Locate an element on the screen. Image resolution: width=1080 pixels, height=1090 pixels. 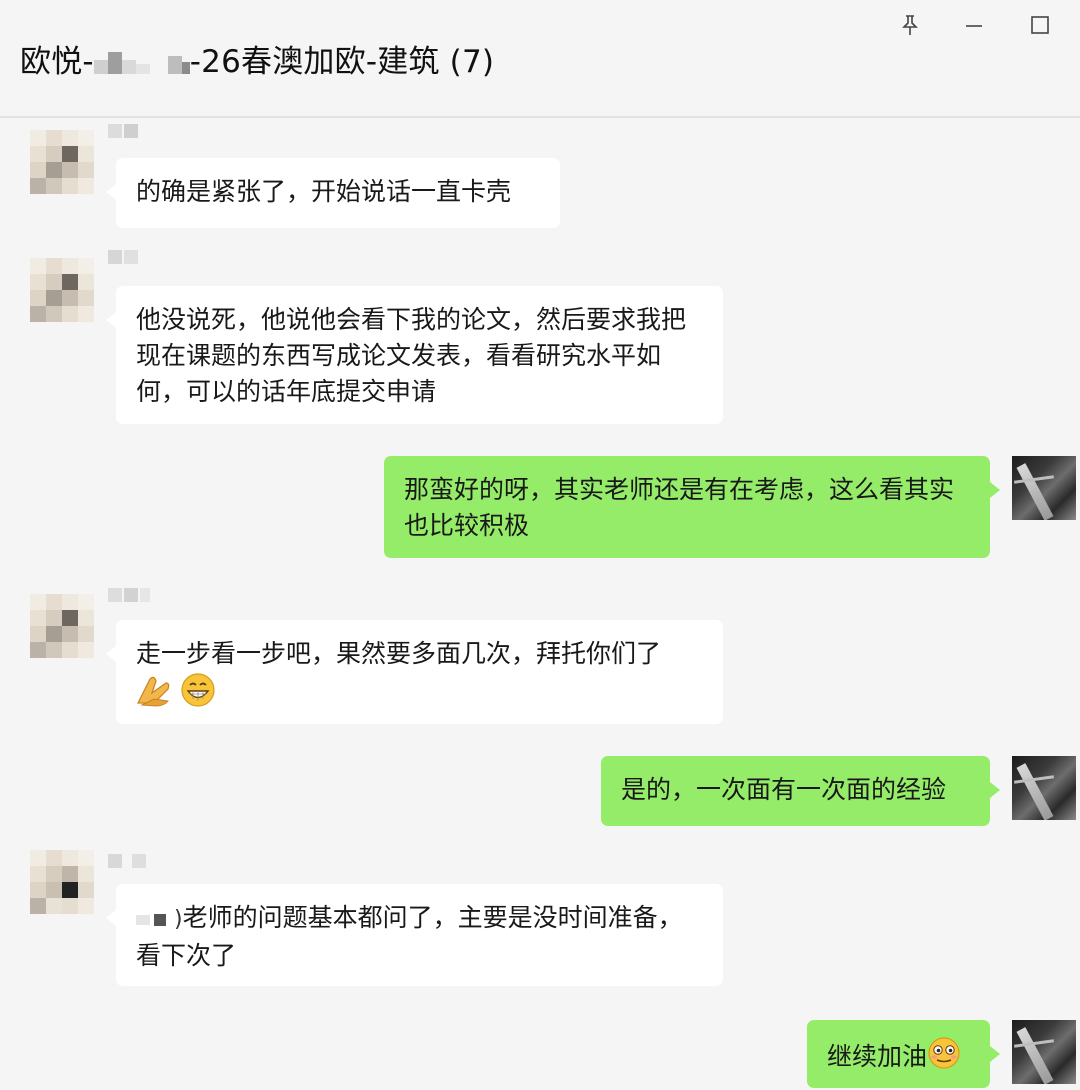
message-bubble: 的确是紧张了，开始说话一直卡壳 is located at coordinates (333, 193).